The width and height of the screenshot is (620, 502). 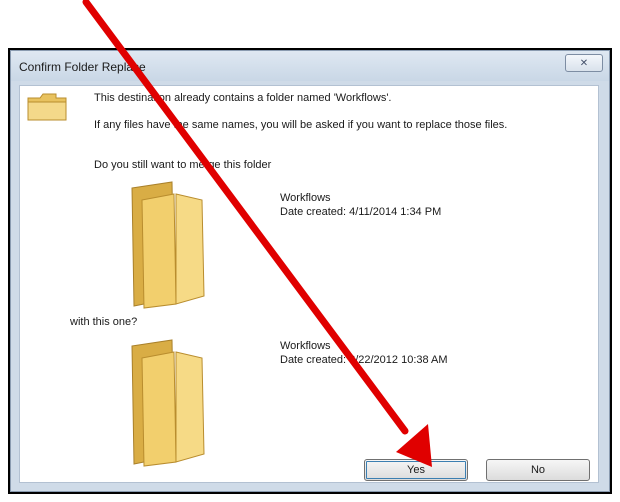 I want to click on source-folder-date: Date created: 4/11/2014 1:34 PM, so click(x=361, y=212).